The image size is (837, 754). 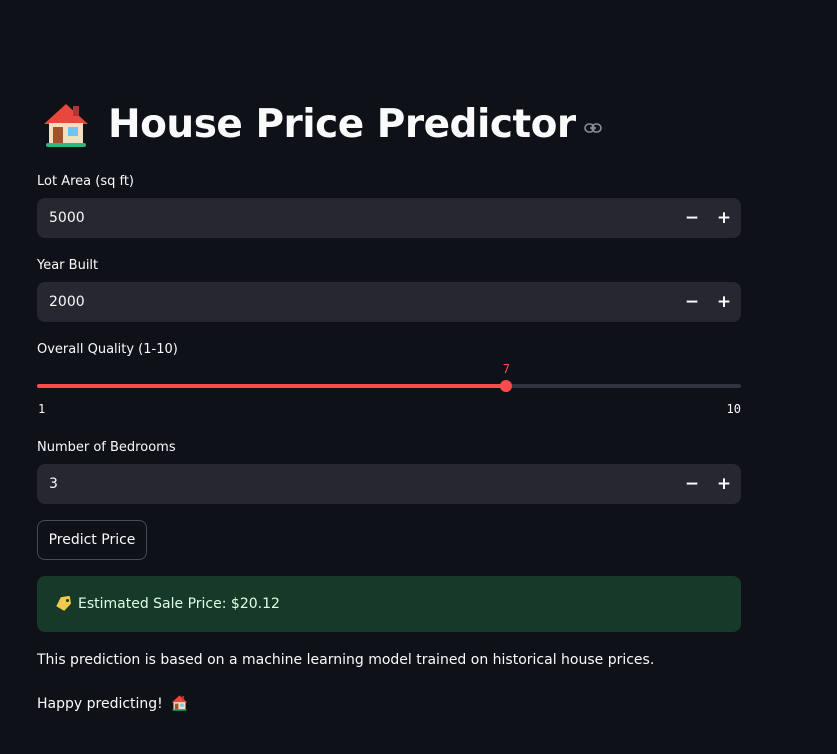 I want to click on bedrooms-increment-button: +, so click(x=724, y=484).